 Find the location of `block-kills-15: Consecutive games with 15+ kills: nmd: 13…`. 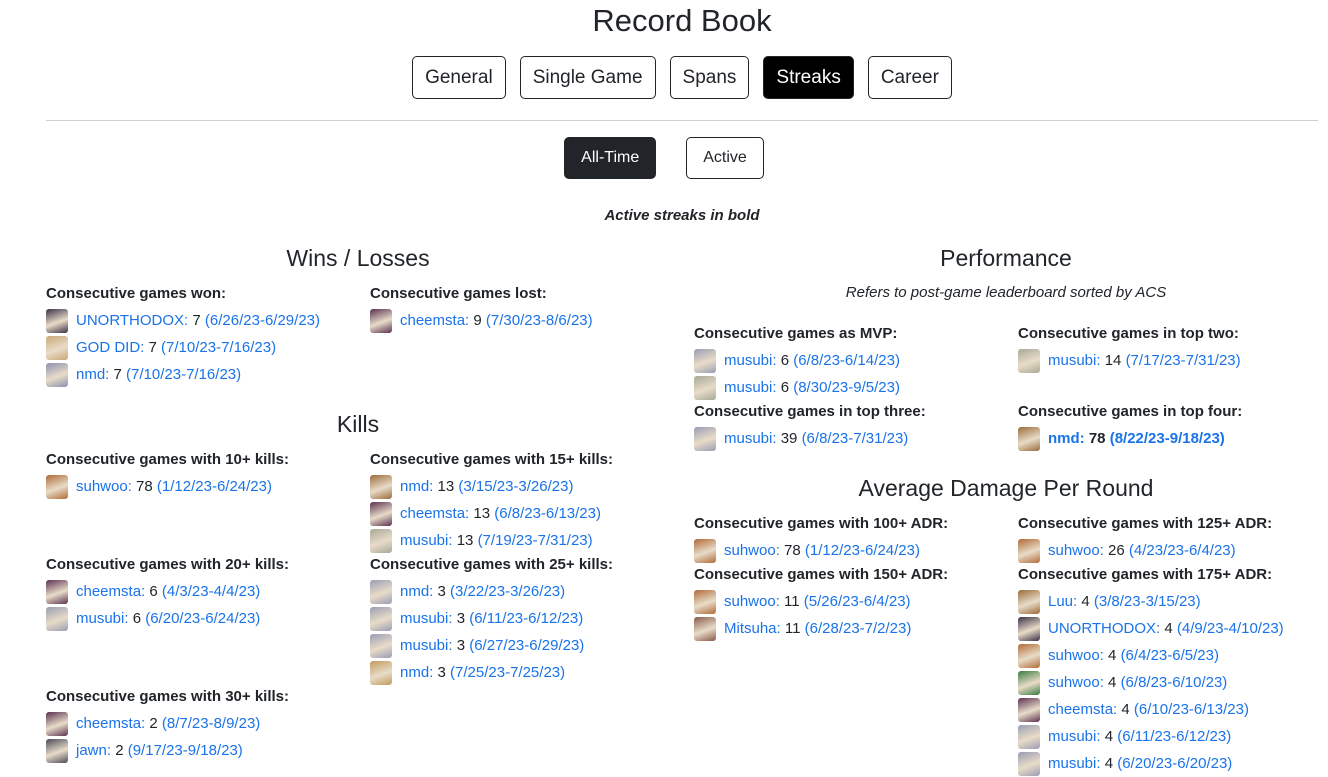

block-kills-15: Consecutive games with 15+ kills: nmd: 13… is located at coordinates (491, 502).